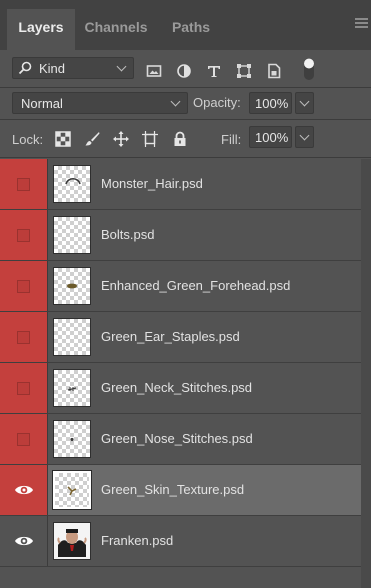 The image size is (371, 588). What do you see at coordinates (52, 68) in the screenshot?
I see `filter-kind-label: Kind` at bounding box center [52, 68].